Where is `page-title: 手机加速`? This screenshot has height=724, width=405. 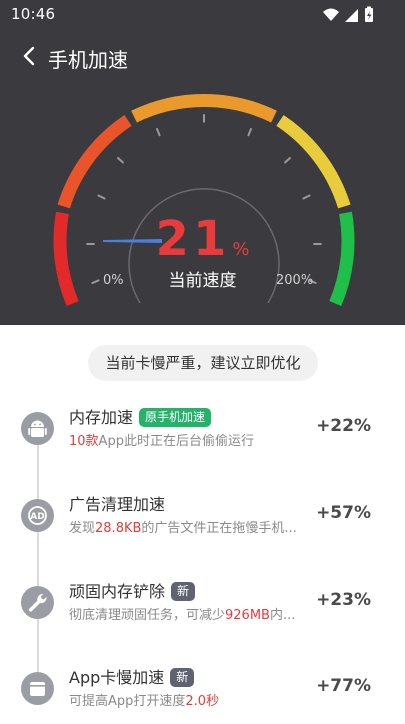
page-title: 手机加速 is located at coordinates (88, 60).